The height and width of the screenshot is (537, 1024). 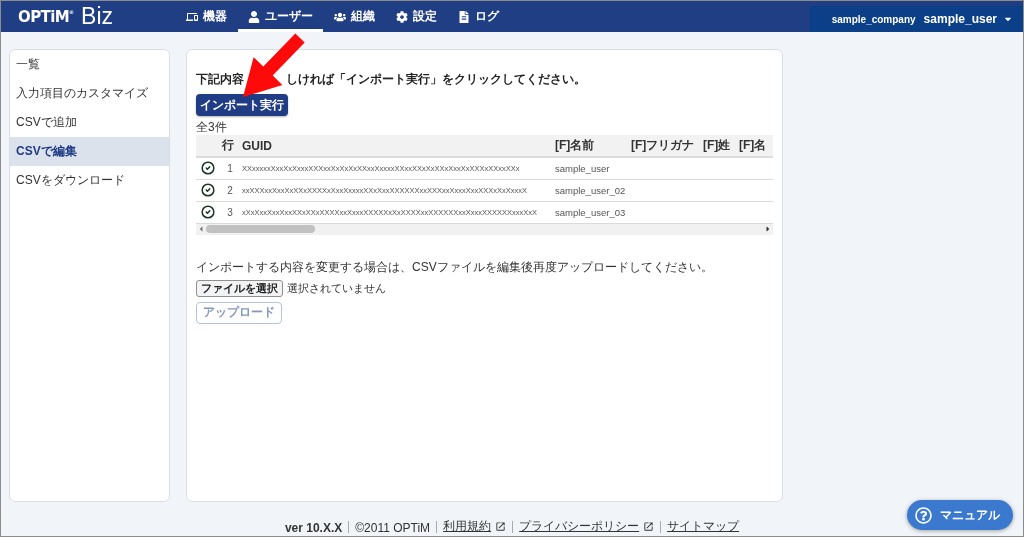 I want to click on column-header: 行, so click(x=230, y=146).